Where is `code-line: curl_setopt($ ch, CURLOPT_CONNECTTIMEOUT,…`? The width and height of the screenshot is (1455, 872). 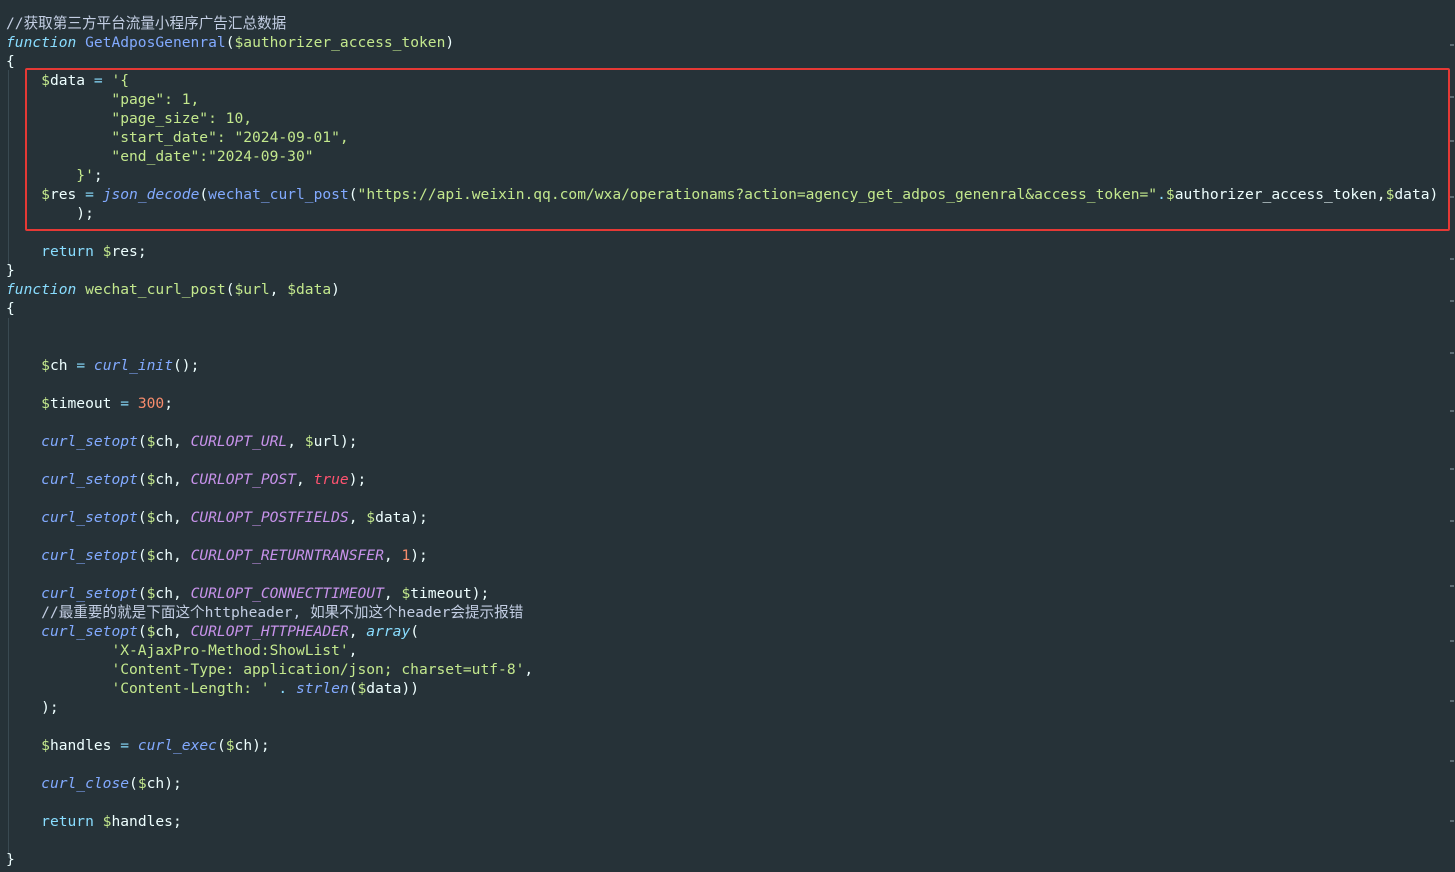
code-line: curl_setopt($ ch, CURLOPT_CONNECTTIMEOUT,… is located at coordinates (722, 593).